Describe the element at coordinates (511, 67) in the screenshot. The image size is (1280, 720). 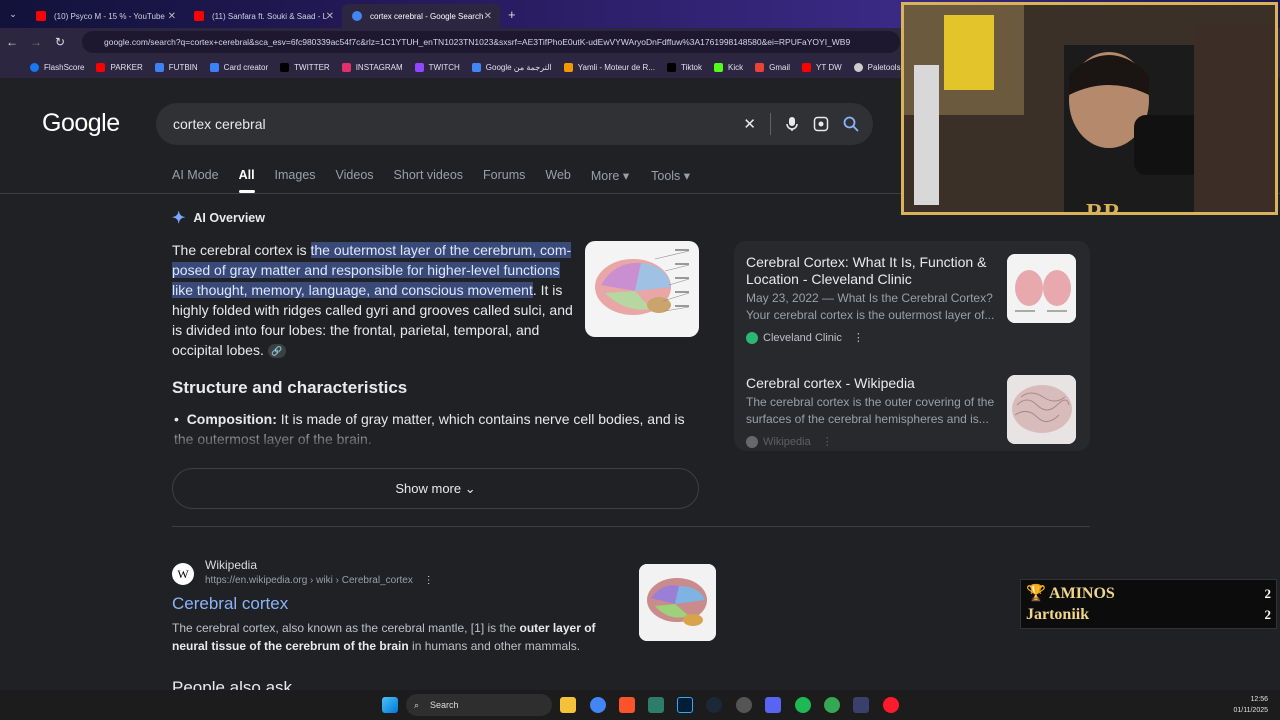
I see `bookmark-google-translate: Google الترجمة من` at that location.